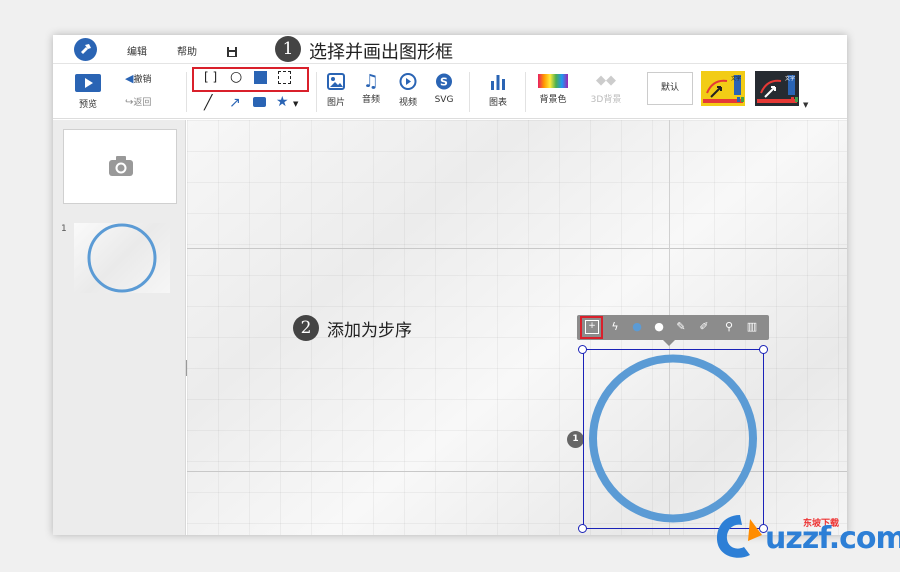 Image resolution: width=900 pixels, height=572 pixels. What do you see at coordinates (381, 52) in the screenshot?
I see `step1-annotation: 选择并画出图形框` at bounding box center [381, 52].